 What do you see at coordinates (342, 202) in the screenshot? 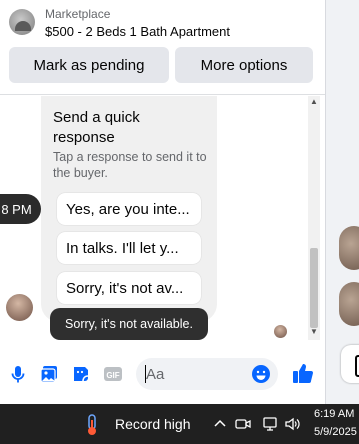
I see `side-panel` at bounding box center [342, 202].